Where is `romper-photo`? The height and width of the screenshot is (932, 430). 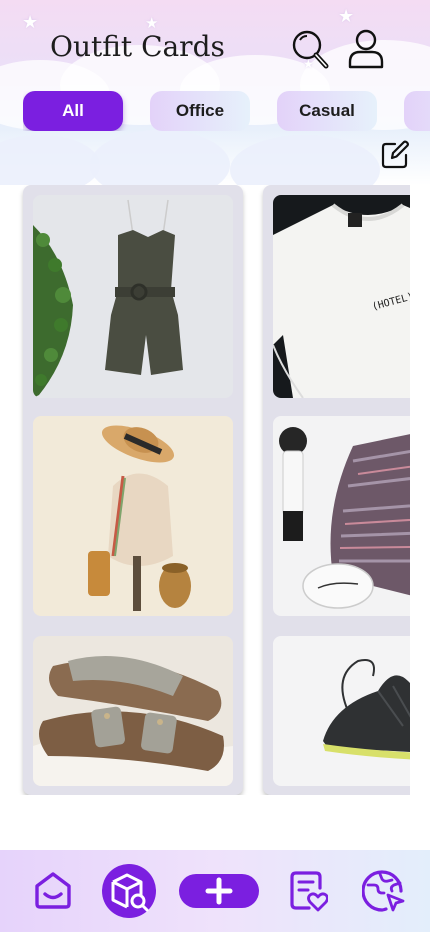
romper-photo is located at coordinates (133, 296).